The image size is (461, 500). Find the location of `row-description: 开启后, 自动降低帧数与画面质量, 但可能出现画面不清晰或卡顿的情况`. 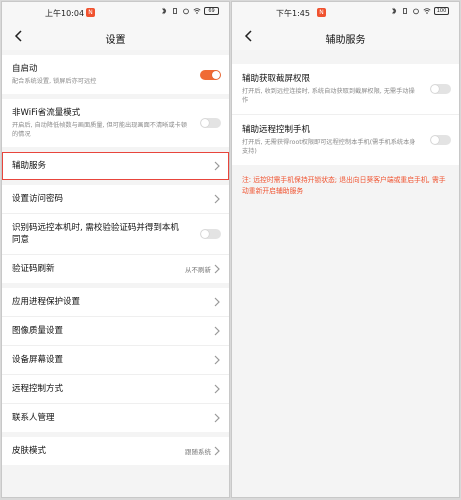

row-description: 开启后, 自动降低帧数与画面质量, 但可能出现画面不清晰或卡顿的情况 is located at coordinates (99, 130).